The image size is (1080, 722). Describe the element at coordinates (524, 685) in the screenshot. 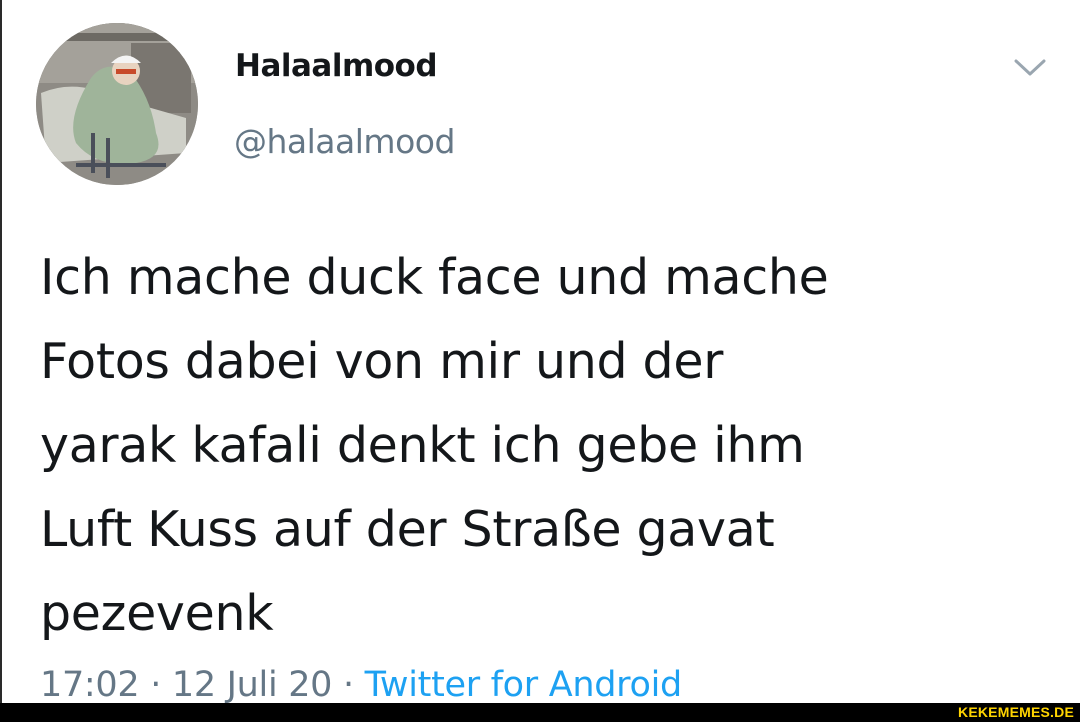

I see `tweet-source-link: Twitter for Android` at that location.